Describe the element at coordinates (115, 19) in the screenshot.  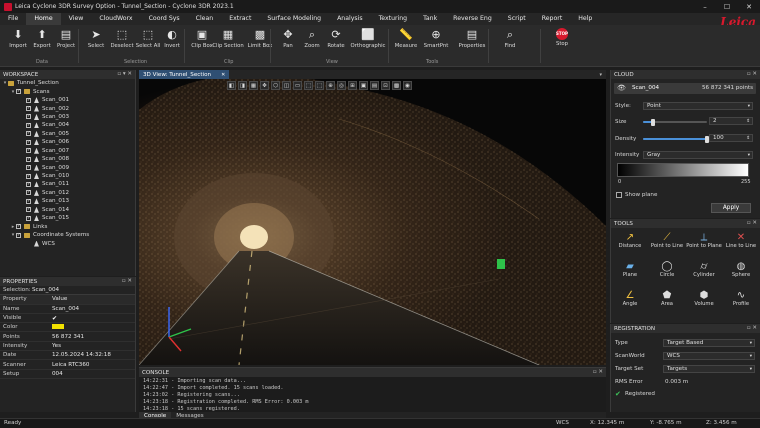
I see `menu-cloudworx: CloudWorx` at that location.